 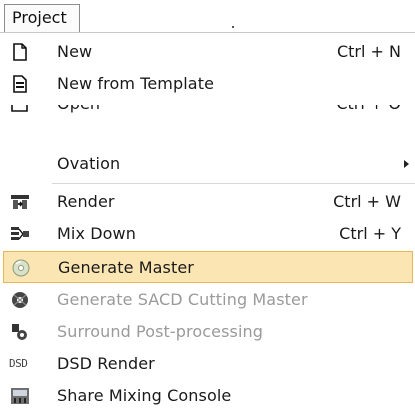 I want to click on menu-item-open: Open Ctrl + O, so click(x=207, y=111).